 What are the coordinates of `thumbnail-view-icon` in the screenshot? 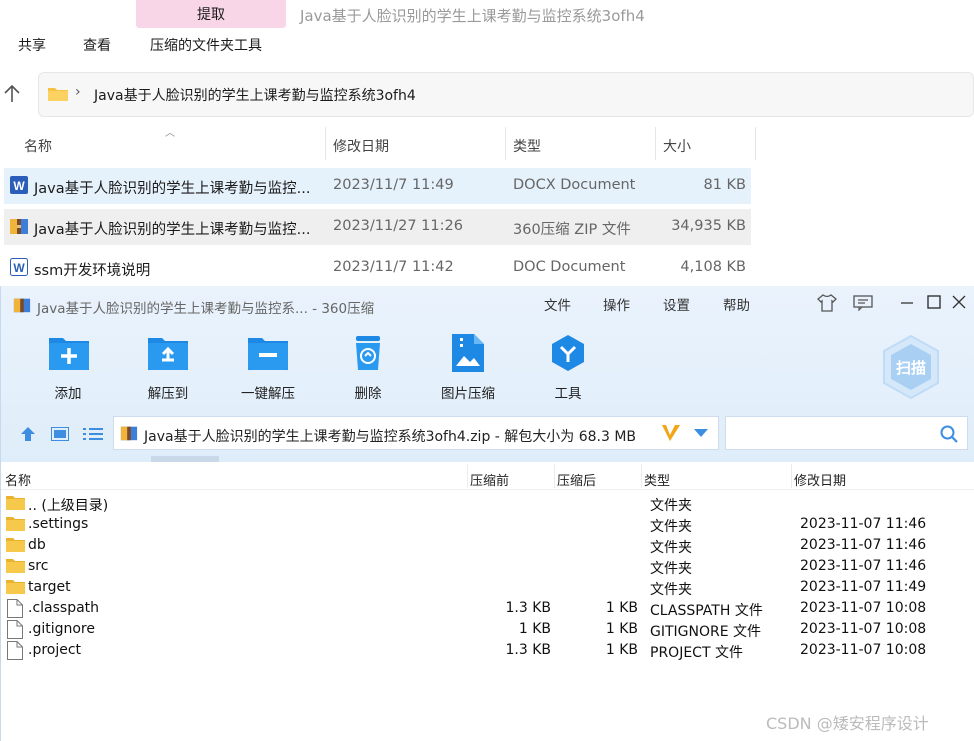 It's located at (60, 434).